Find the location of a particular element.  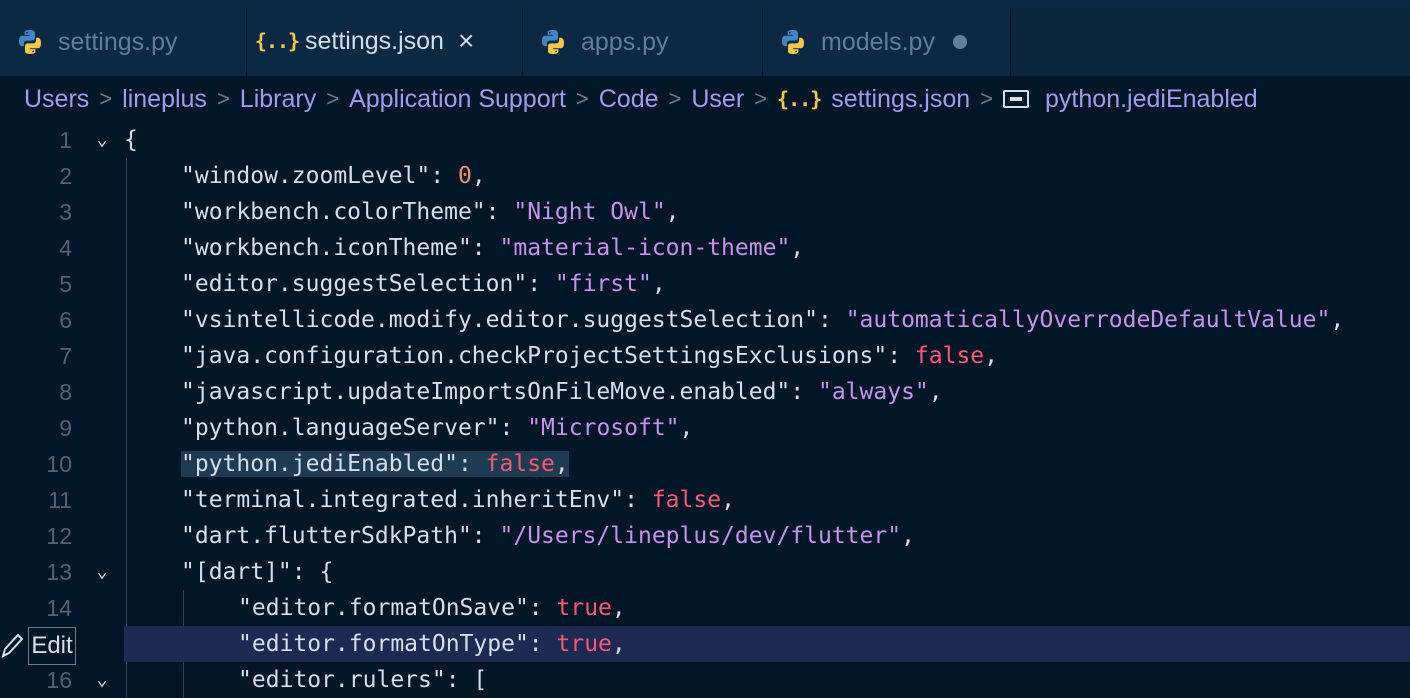

code-line: "terminal.integrated.inheritEnv": false, is located at coordinates (458, 500).